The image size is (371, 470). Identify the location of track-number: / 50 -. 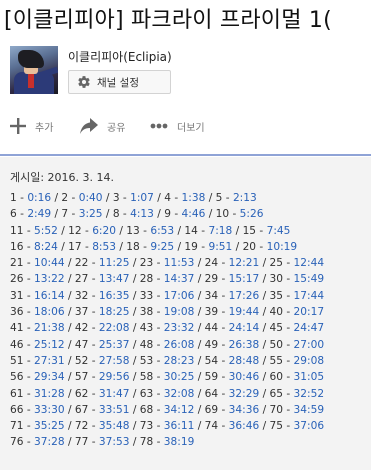
(276, 344).